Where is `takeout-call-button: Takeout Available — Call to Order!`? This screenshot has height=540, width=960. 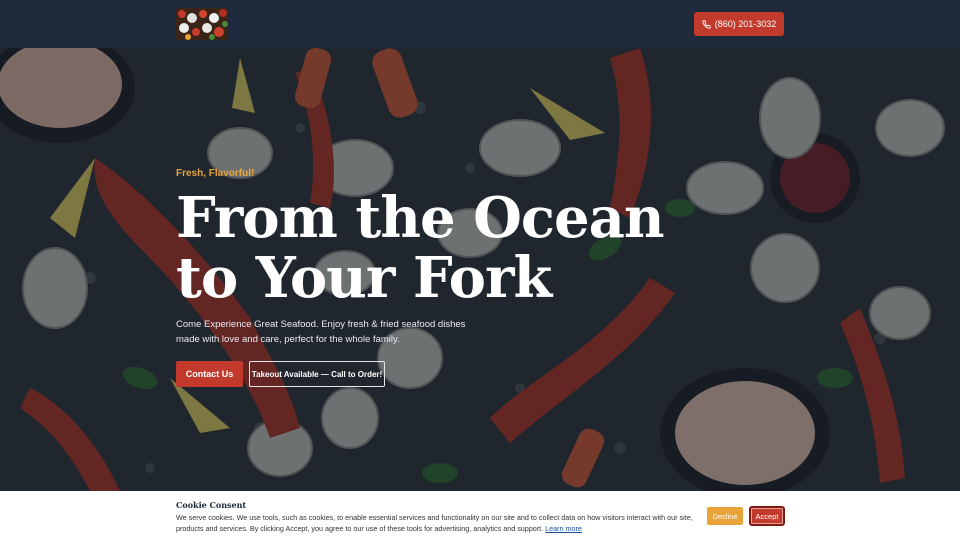
takeout-call-button: Takeout Available — Call to Order! is located at coordinates (317, 374).